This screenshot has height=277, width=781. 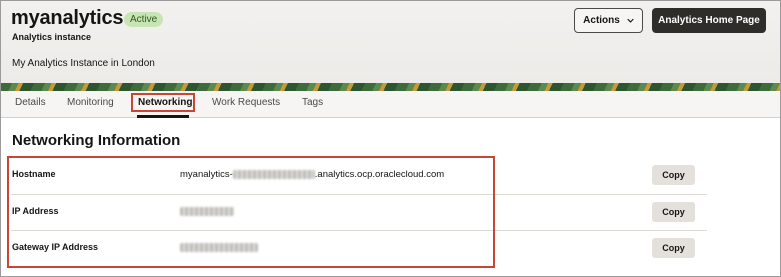 I want to click on tab-details: Details, so click(x=30, y=102).